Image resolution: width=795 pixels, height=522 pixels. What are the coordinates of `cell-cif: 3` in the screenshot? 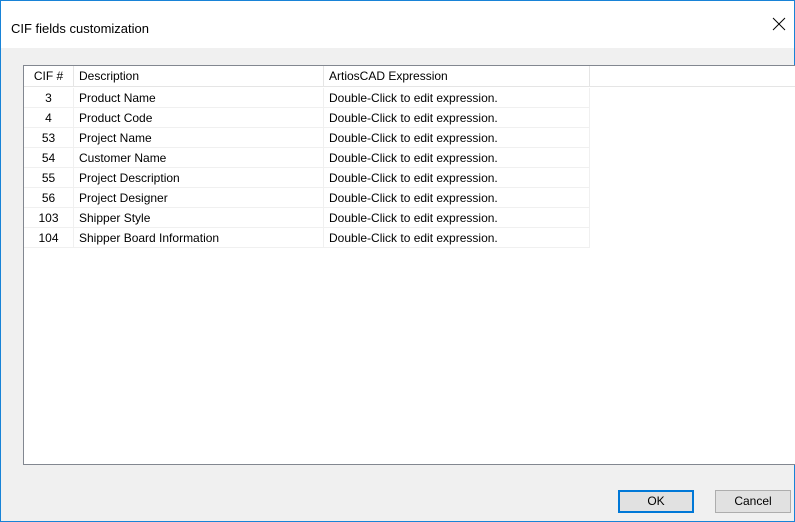 It's located at (49, 98).